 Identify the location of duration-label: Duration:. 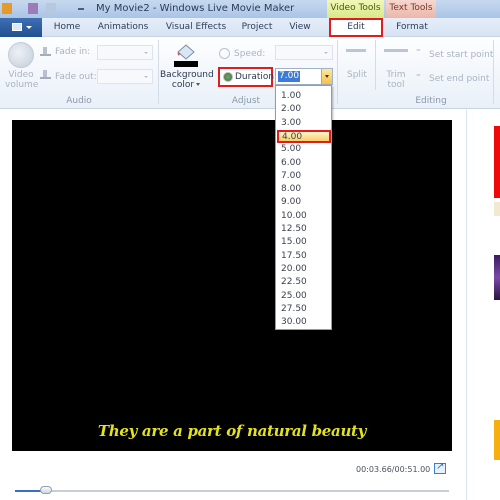
(256, 77).